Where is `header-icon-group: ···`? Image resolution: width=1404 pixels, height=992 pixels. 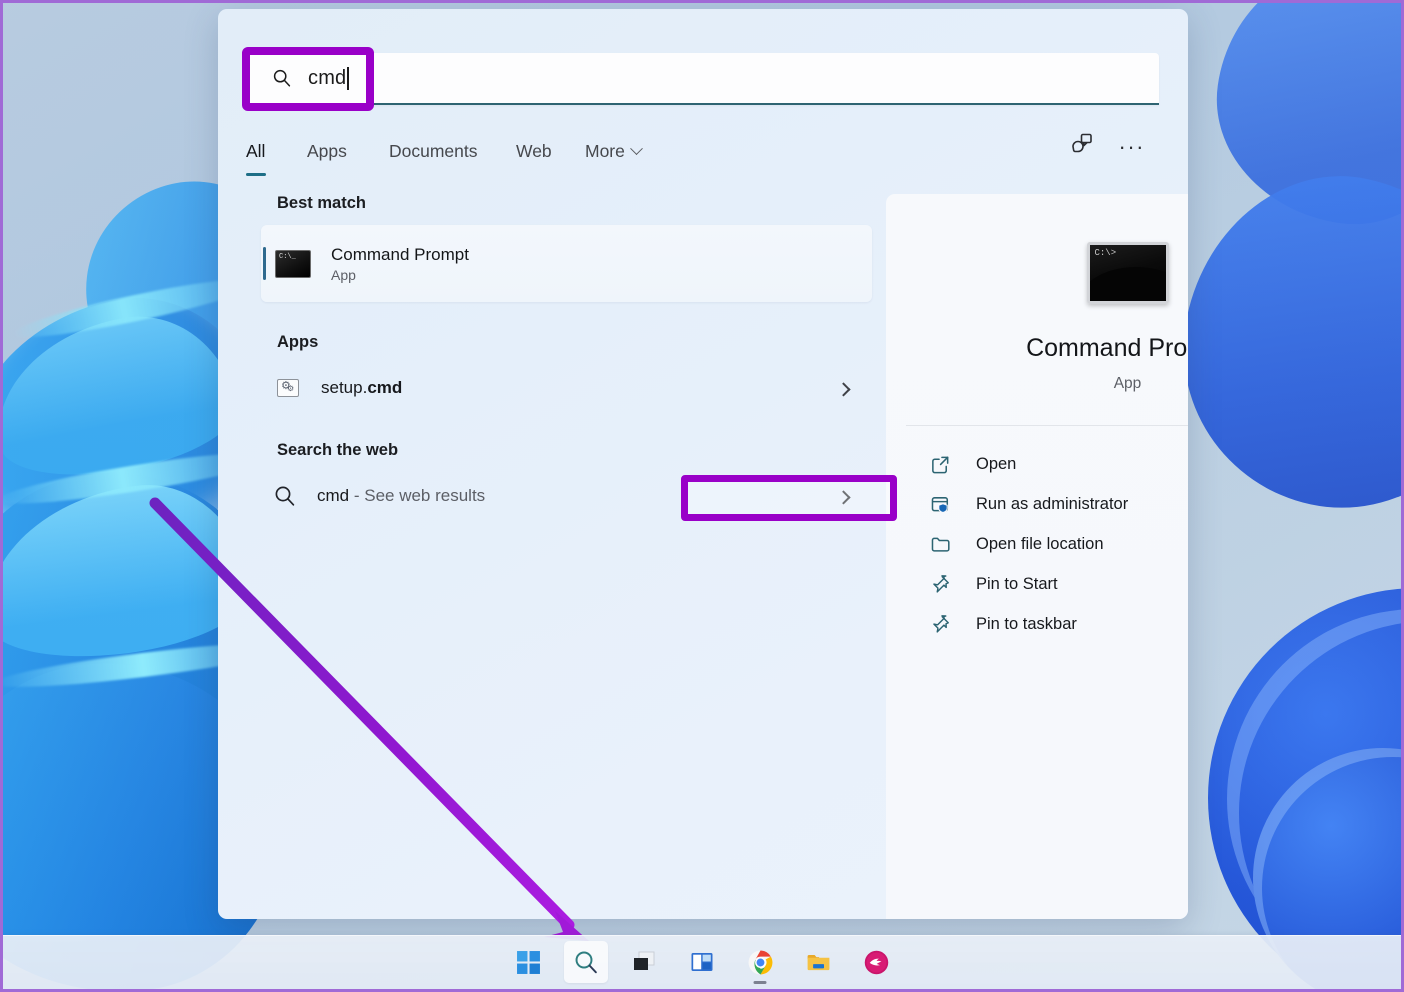 header-icon-group: ··· is located at coordinates (1107, 146).